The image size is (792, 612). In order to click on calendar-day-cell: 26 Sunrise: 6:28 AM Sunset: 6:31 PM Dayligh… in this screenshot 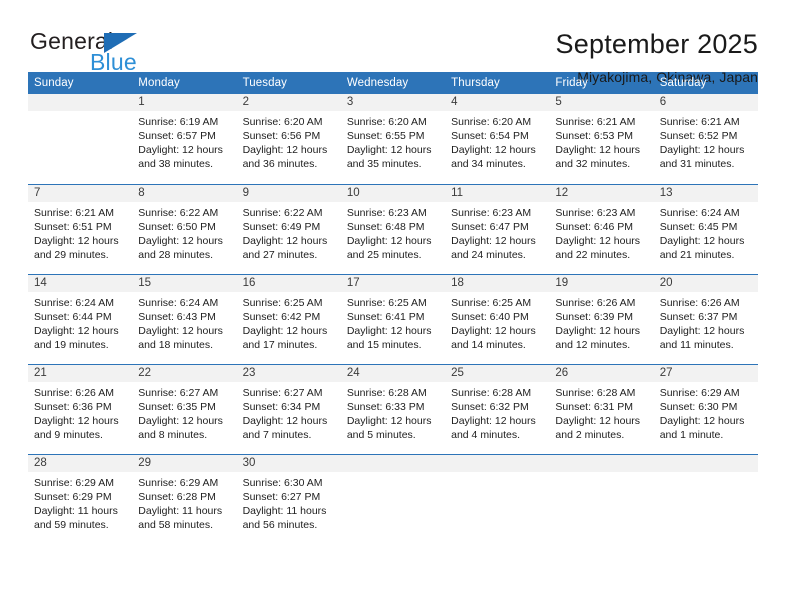, I will do `click(601, 408)`.